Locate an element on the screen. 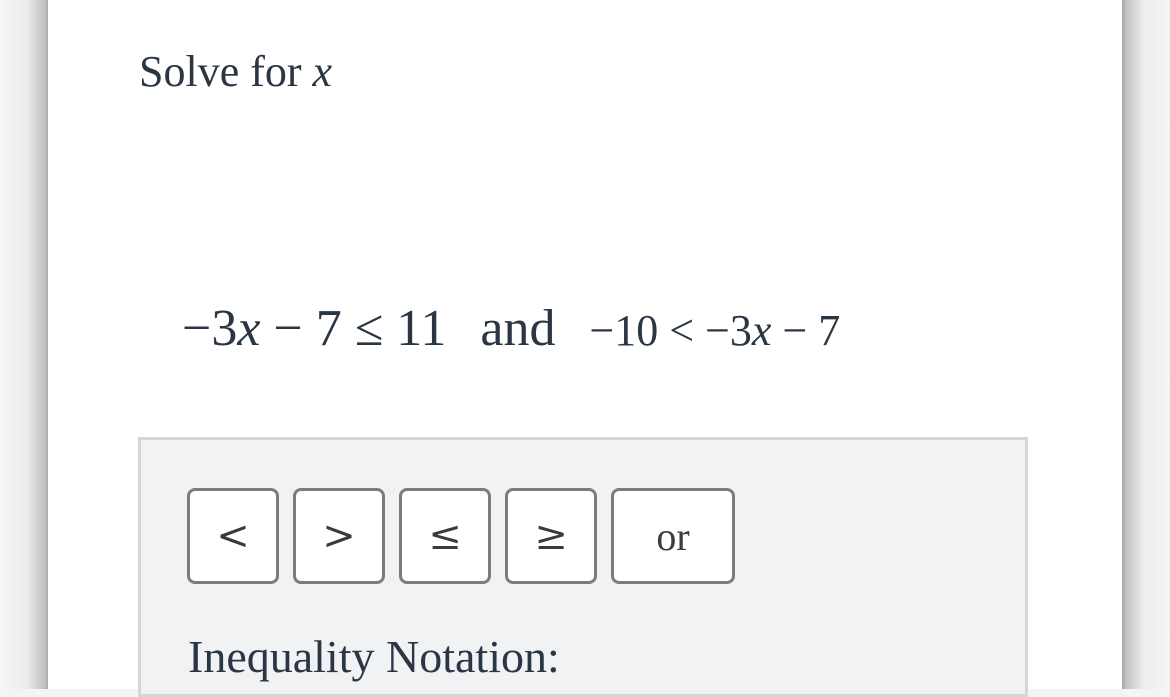 Image resolution: width=1170 pixels, height=697 pixels. compound-inequality: −3x − 7 ≤ 11 and −10 < −3x − 7 is located at coordinates (511, 329).